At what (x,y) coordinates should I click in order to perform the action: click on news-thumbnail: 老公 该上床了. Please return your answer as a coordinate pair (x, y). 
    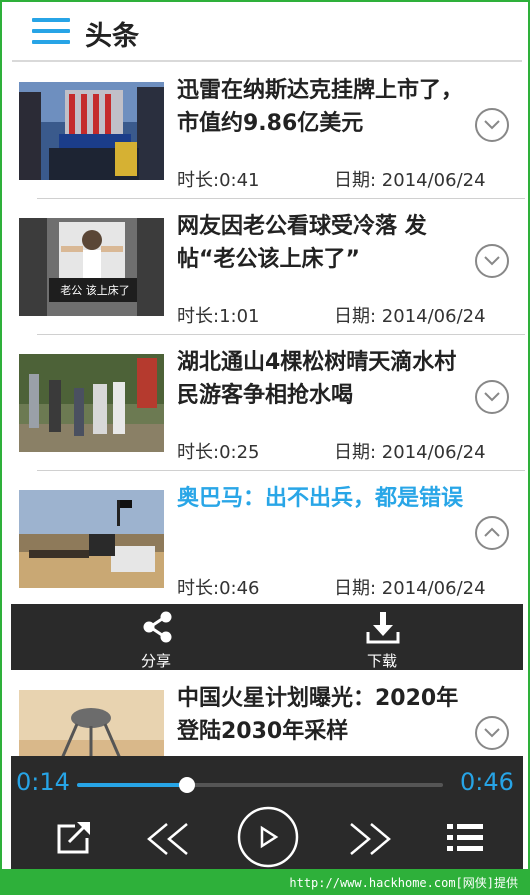
    Looking at the image, I should click on (91, 267).